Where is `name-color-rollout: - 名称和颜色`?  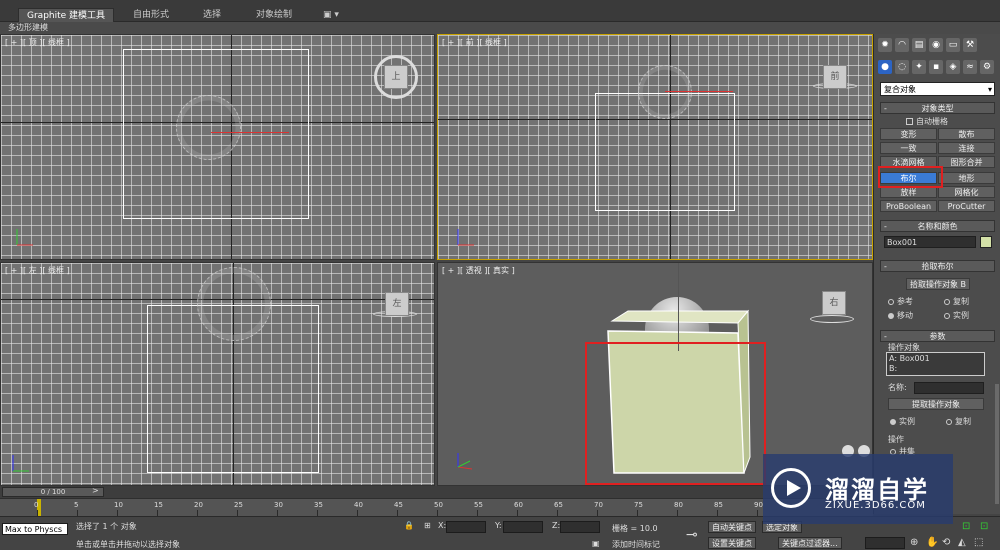 name-color-rollout: - 名称和颜色 is located at coordinates (937, 226).